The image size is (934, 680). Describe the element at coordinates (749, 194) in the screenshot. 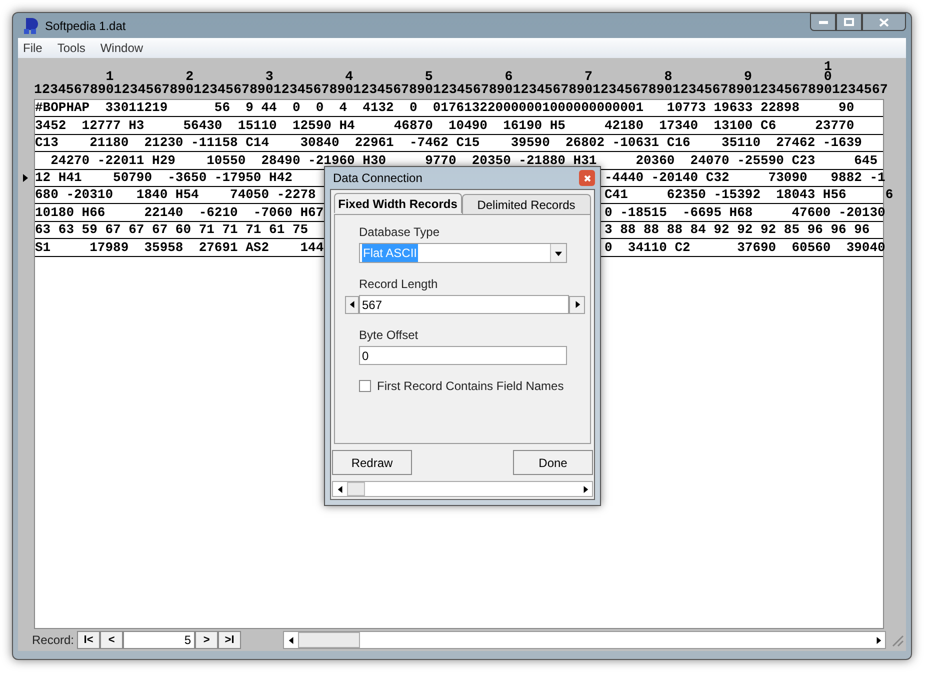

I see `record-text: C41 62350 -15392 18043 H56 6` at that location.